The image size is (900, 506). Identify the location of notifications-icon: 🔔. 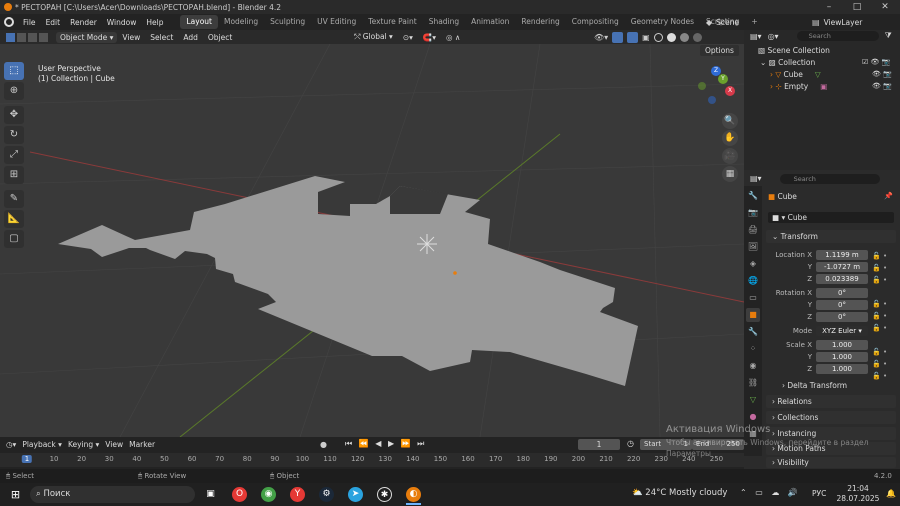
(891, 493).